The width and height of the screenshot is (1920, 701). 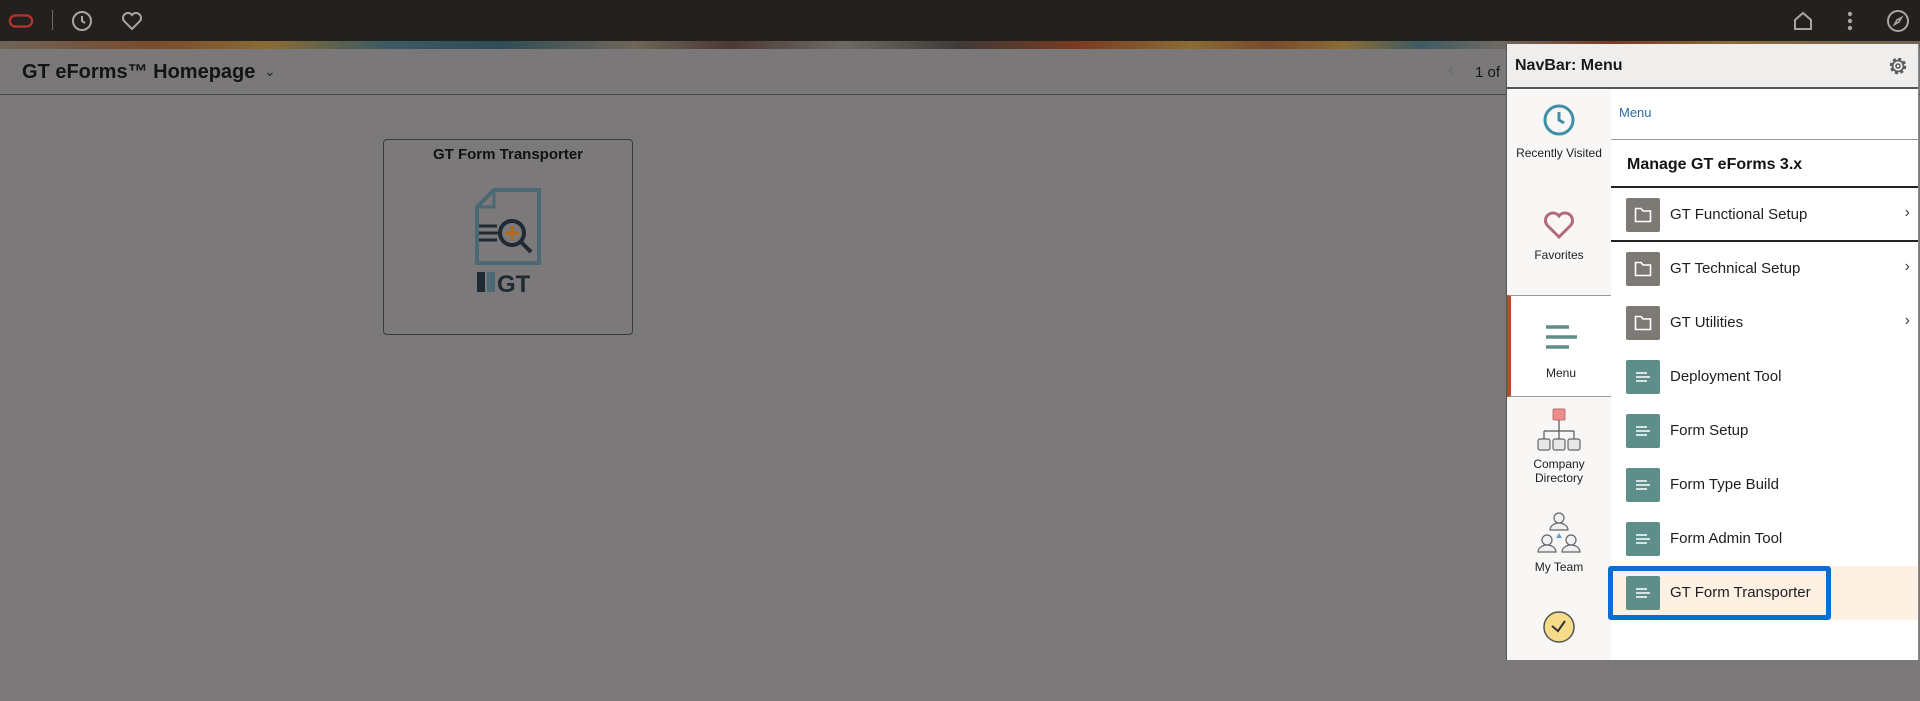 I want to click on navbar-item-label: Favorites, so click(x=1559, y=255).